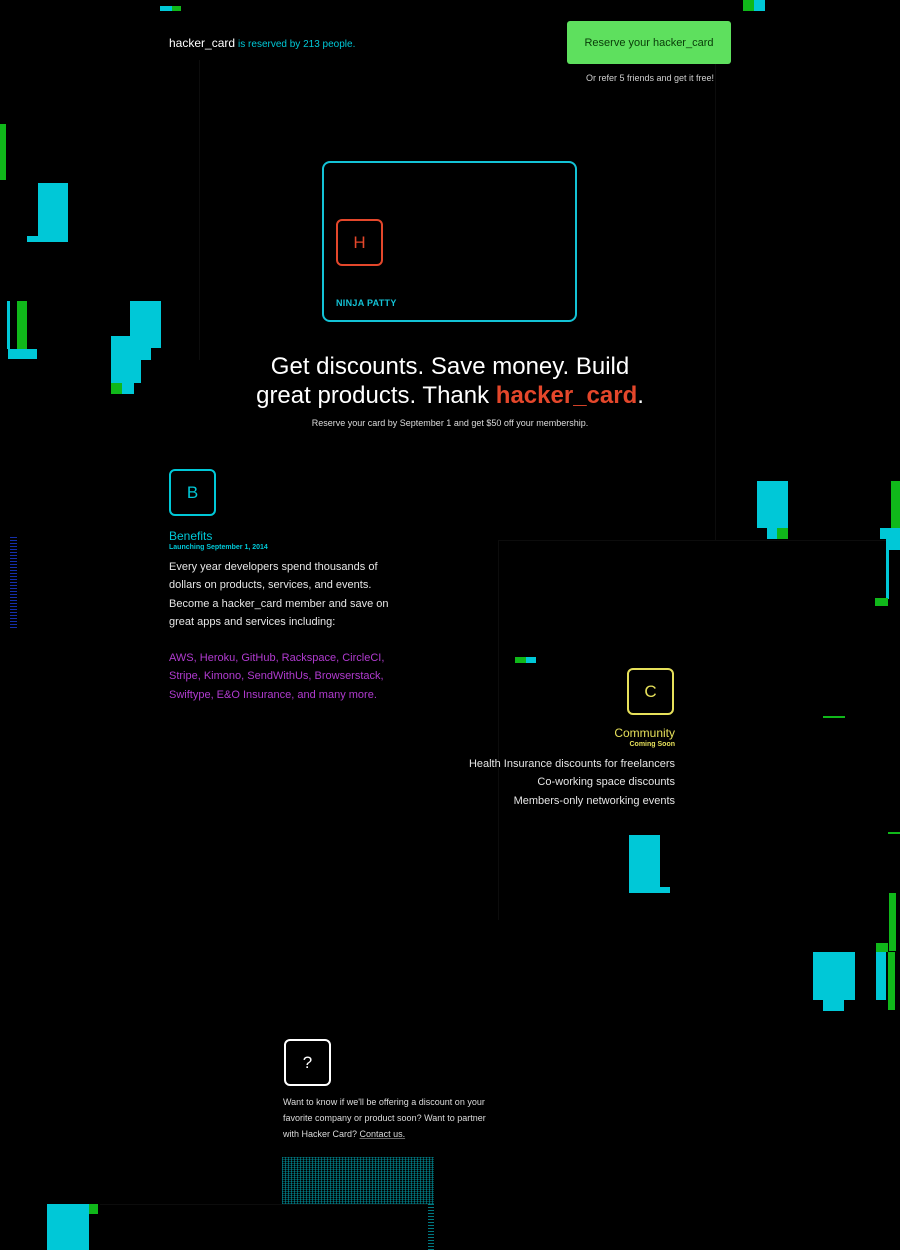 The height and width of the screenshot is (1250, 900). I want to click on glitch-noise-tail, so click(431, 1227).